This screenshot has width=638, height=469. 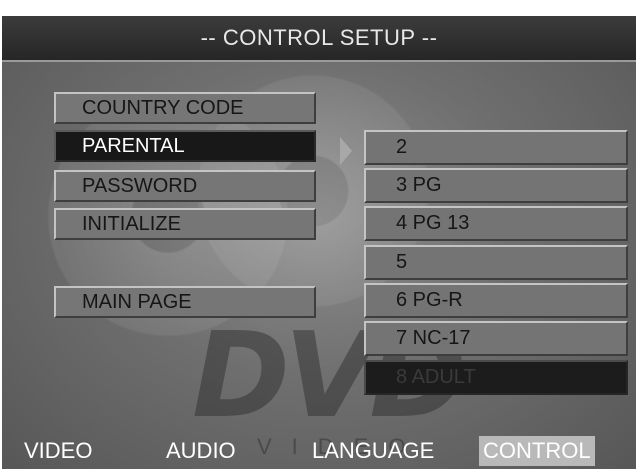 What do you see at coordinates (373, 451) in the screenshot?
I see `tab-language: LANGUAGE` at bounding box center [373, 451].